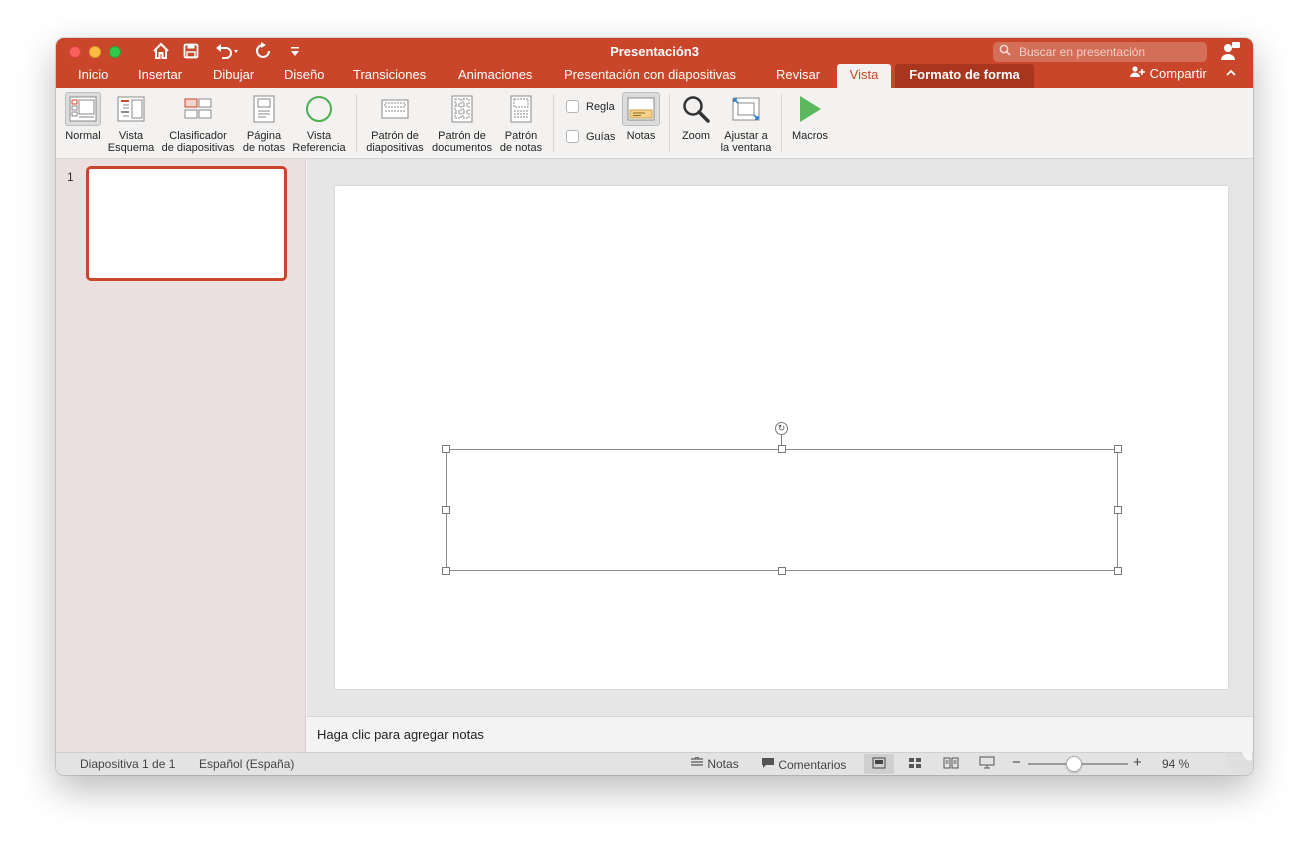  I want to click on notes-master-button: Patrón de notas, so click(521, 123).